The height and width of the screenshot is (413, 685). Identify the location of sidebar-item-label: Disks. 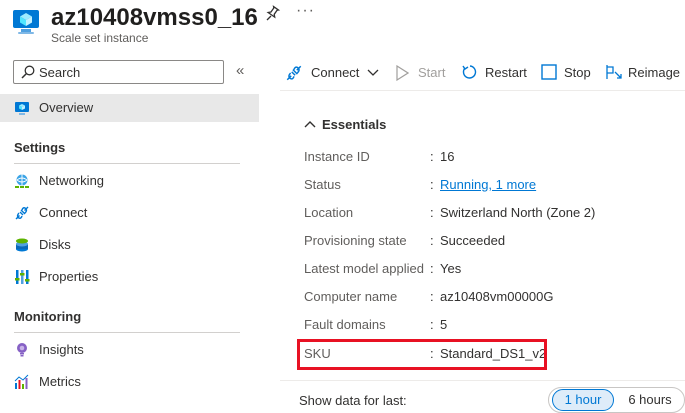
(55, 244).